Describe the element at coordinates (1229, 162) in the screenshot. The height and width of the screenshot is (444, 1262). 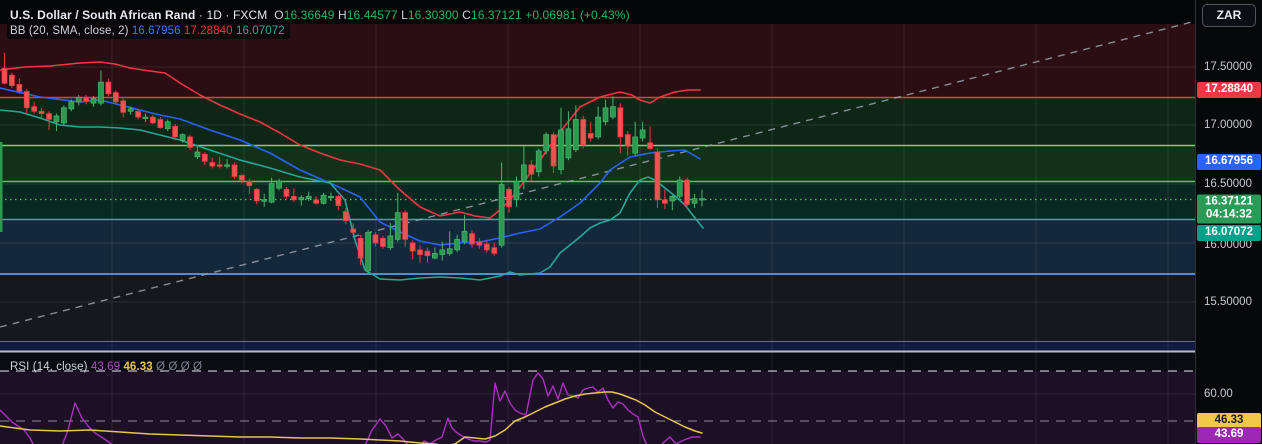
I see `bb-basis-badge: 16.67956` at that location.